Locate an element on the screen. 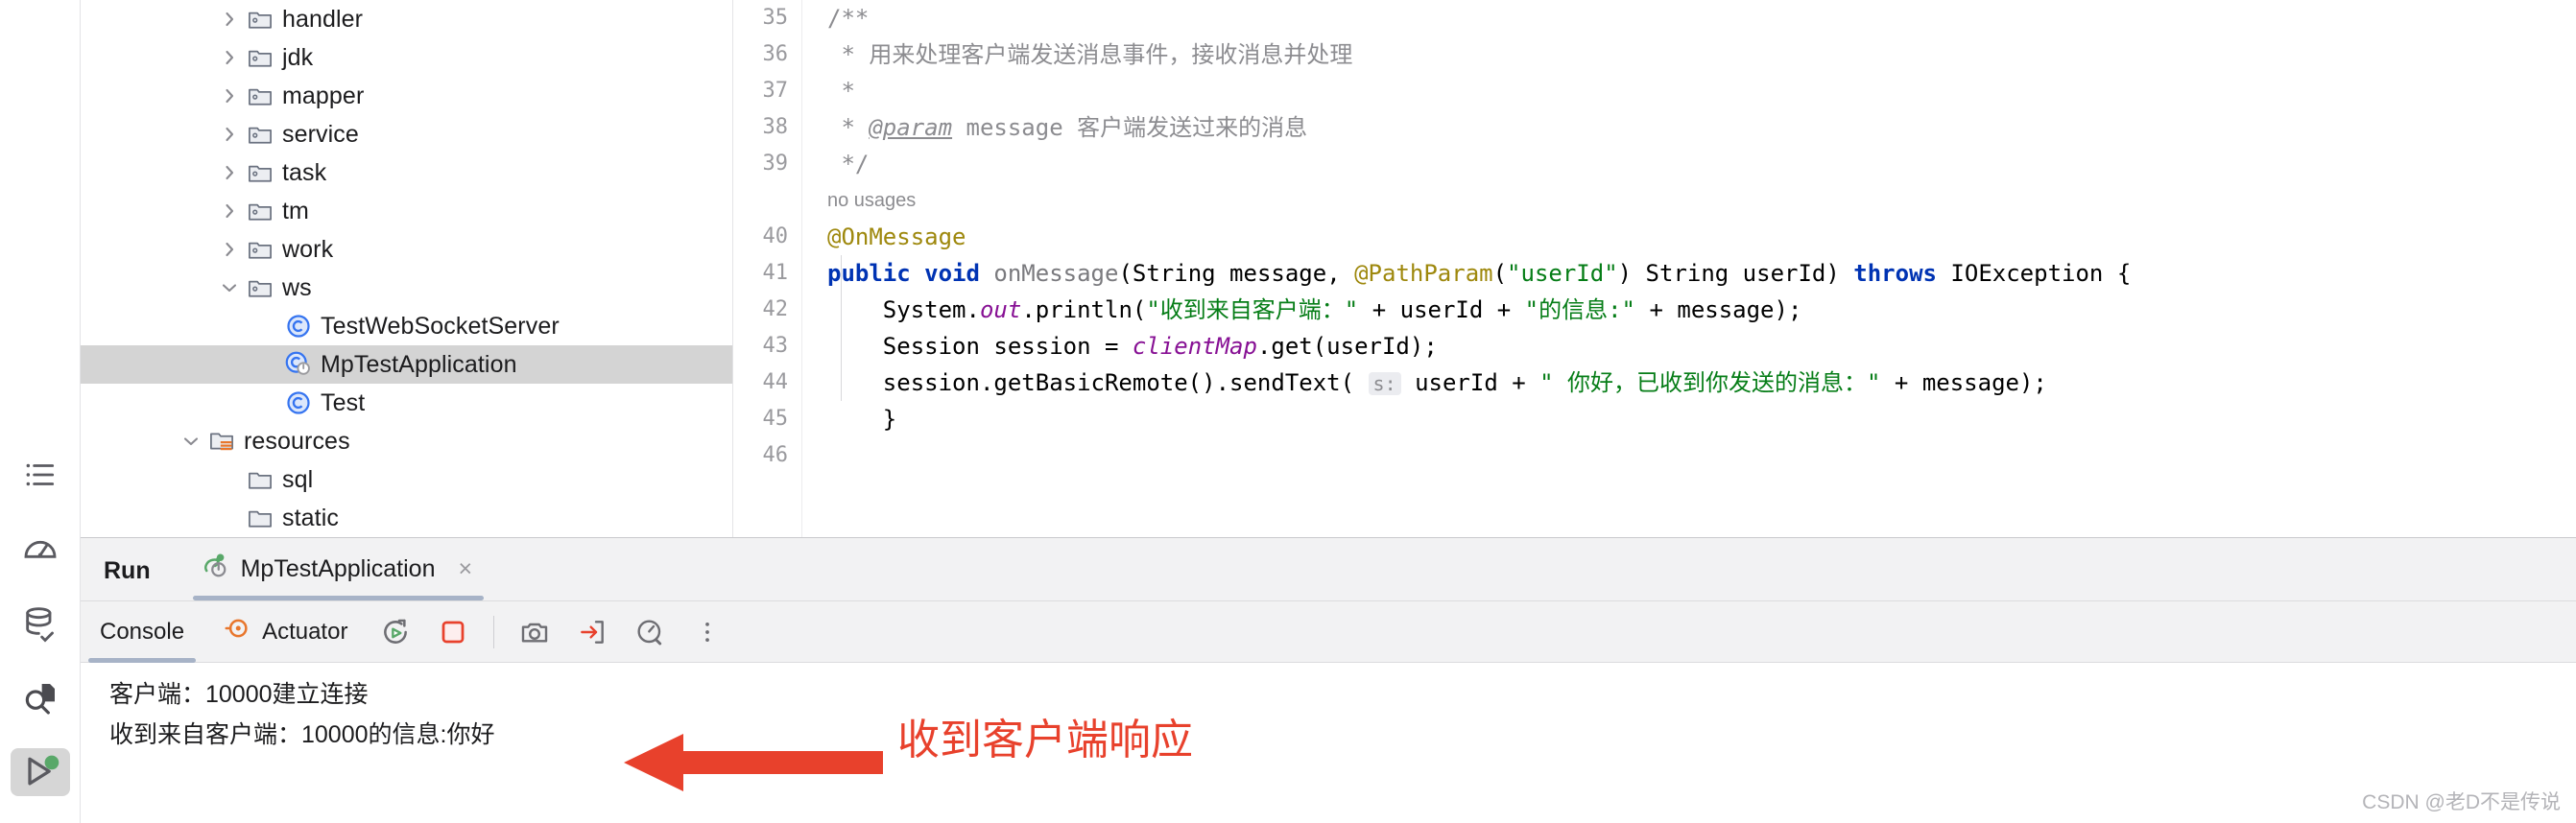 The width and height of the screenshot is (2576, 823). console-tab-label: Console is located at coordinates (142, 631).